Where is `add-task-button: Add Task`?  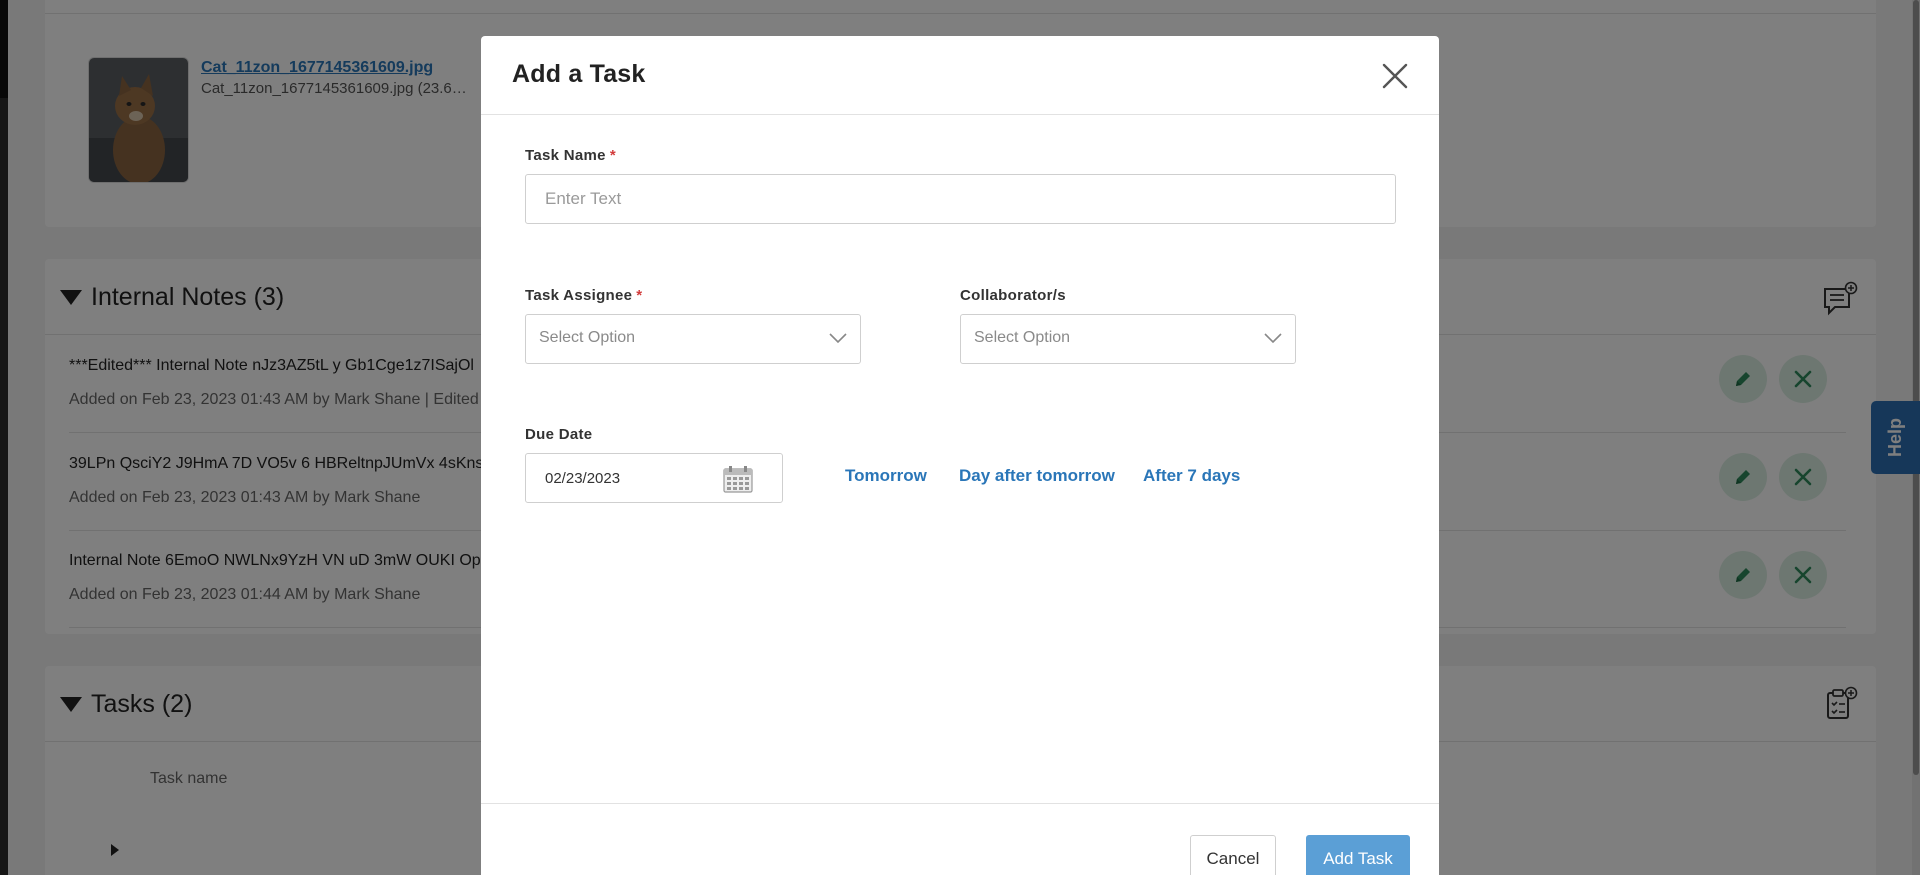
add-task-button: Add Task is located at coordinates (1358, 855).